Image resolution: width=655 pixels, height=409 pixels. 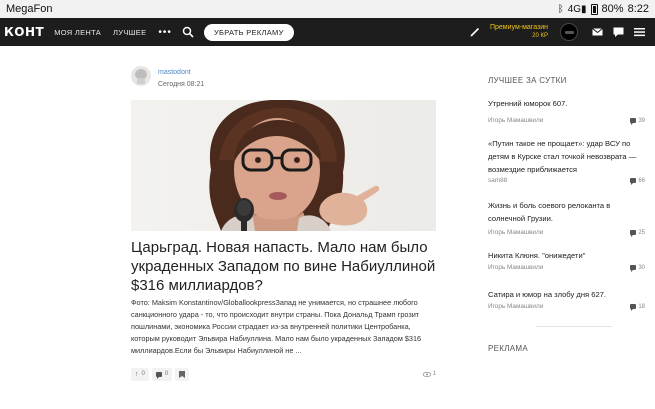 I want to click on best-item-comments: 18, so click(x=637, y=307).